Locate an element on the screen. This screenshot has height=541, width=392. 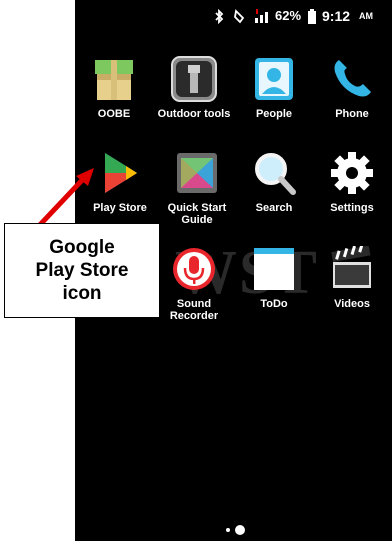
callout-box: Google Play Store icon is located at coordinates (82, 270).